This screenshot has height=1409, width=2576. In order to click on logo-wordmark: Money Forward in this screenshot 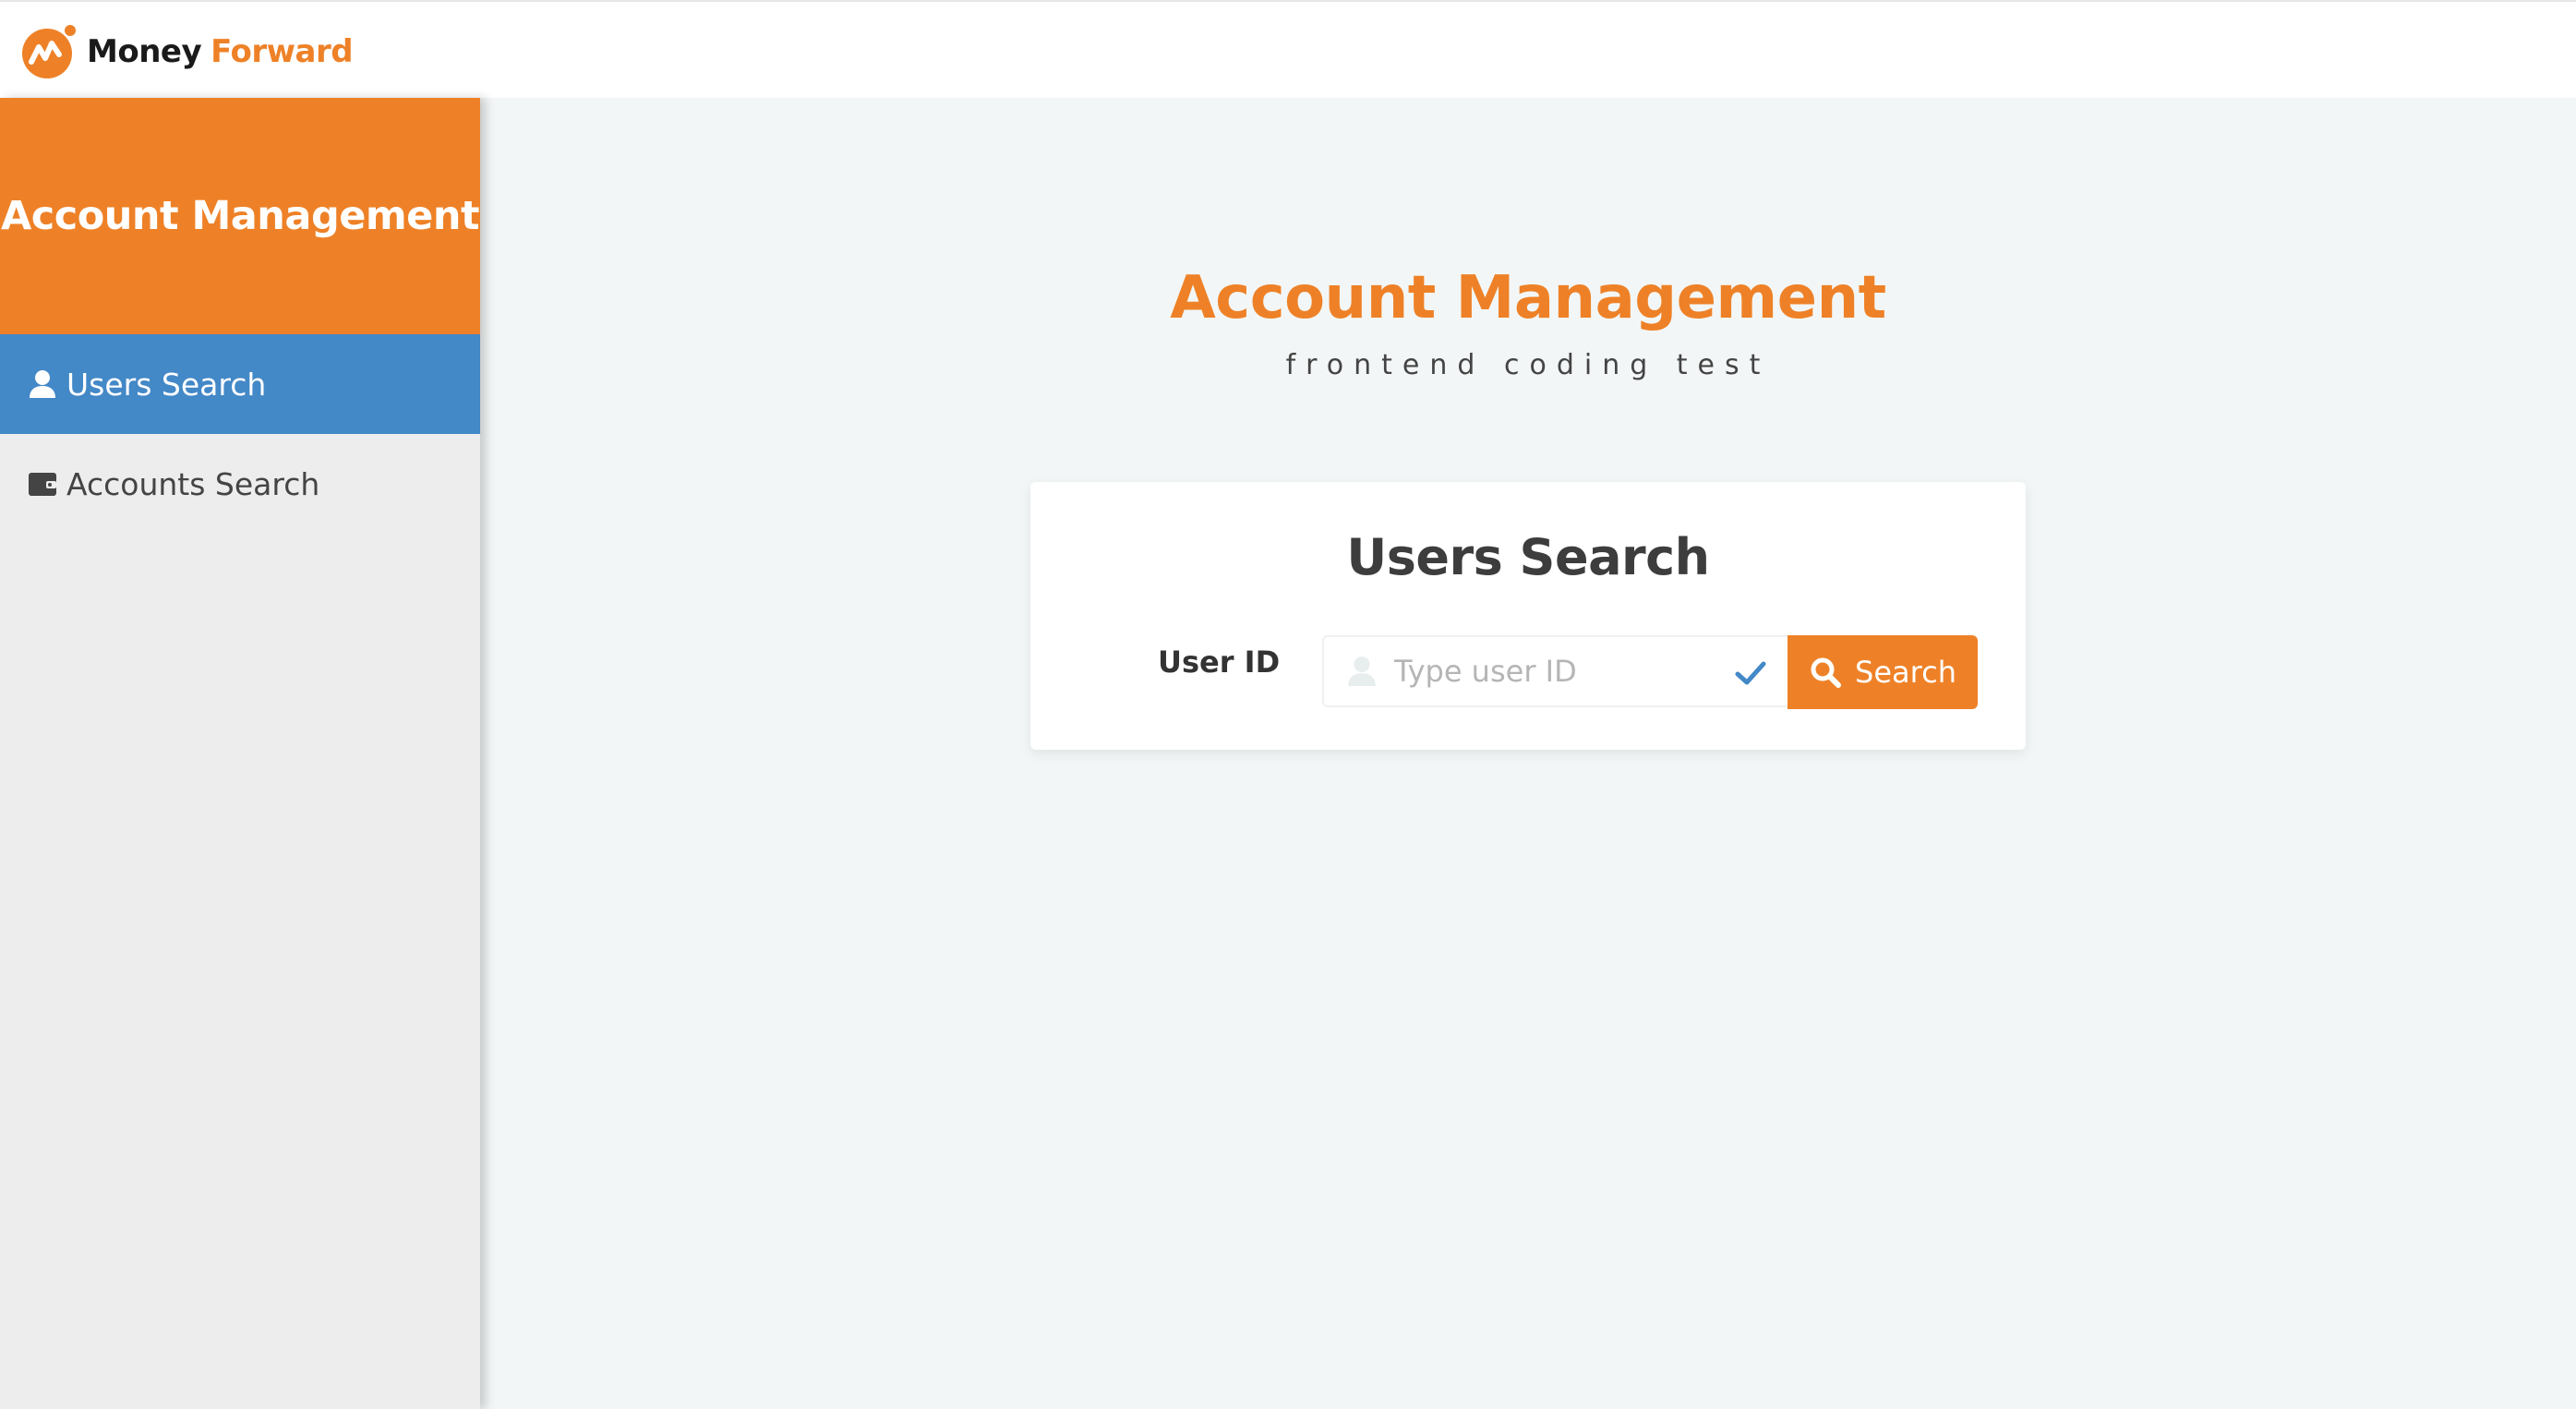, I will do `click(220, 51)`.